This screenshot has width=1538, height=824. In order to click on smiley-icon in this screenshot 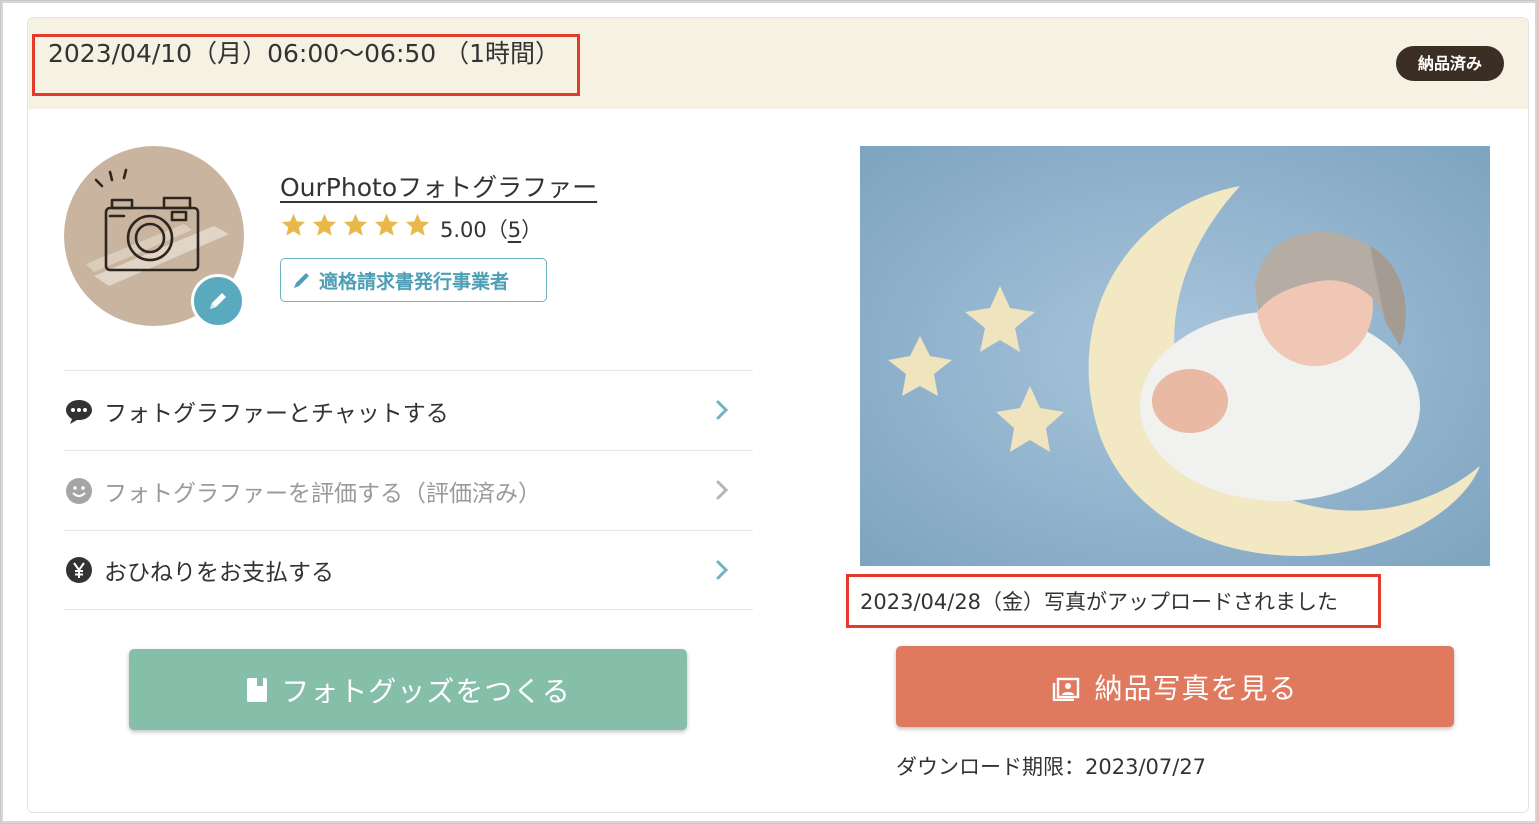, I will do `click(79, 491)`.